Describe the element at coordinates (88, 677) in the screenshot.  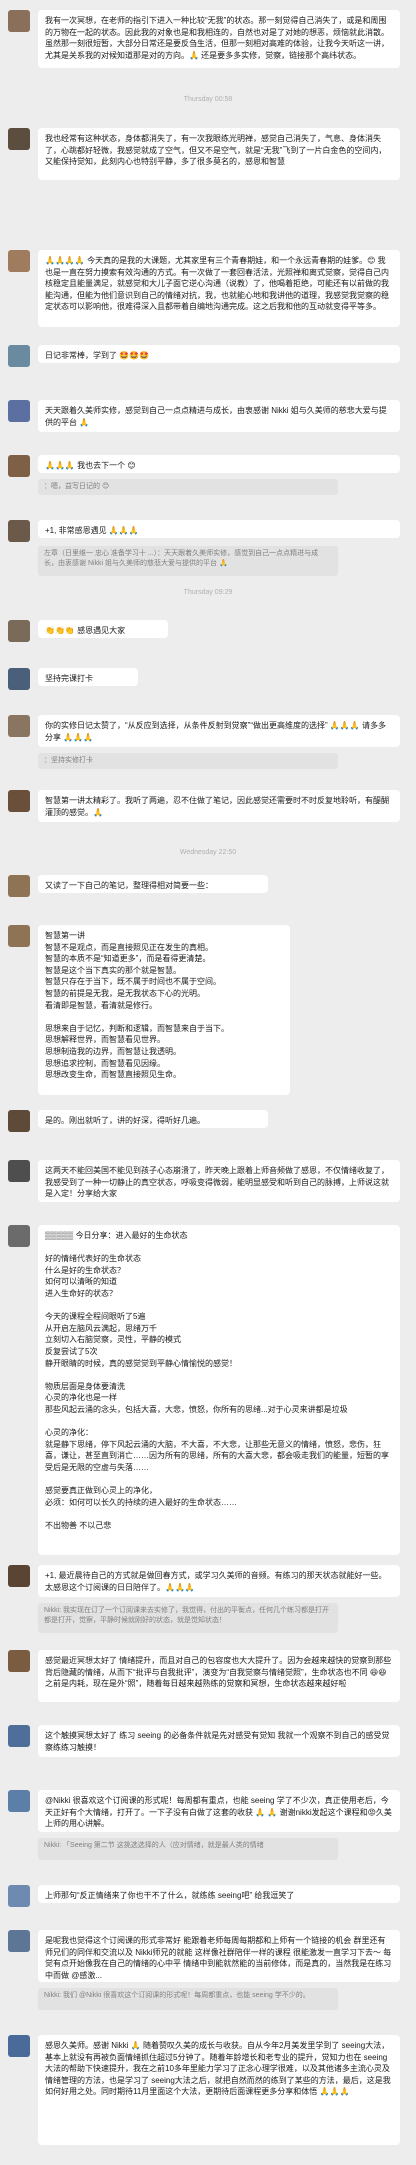
I see `message-bubble: 坚持完课打卡` at that location.